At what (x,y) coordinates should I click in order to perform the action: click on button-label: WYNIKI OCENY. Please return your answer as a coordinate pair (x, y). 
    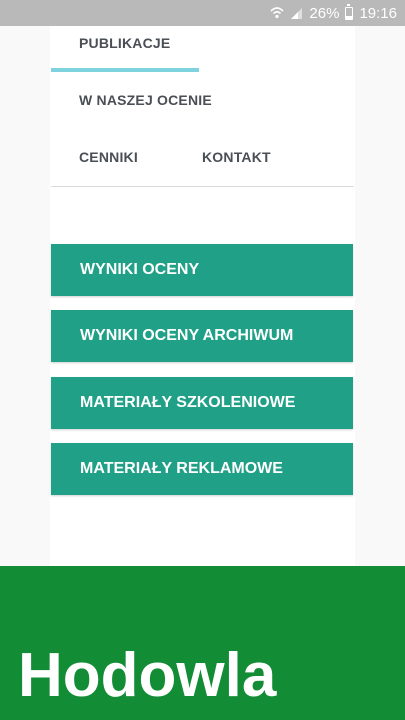
    Looking at the image, I should click on (140, 269).